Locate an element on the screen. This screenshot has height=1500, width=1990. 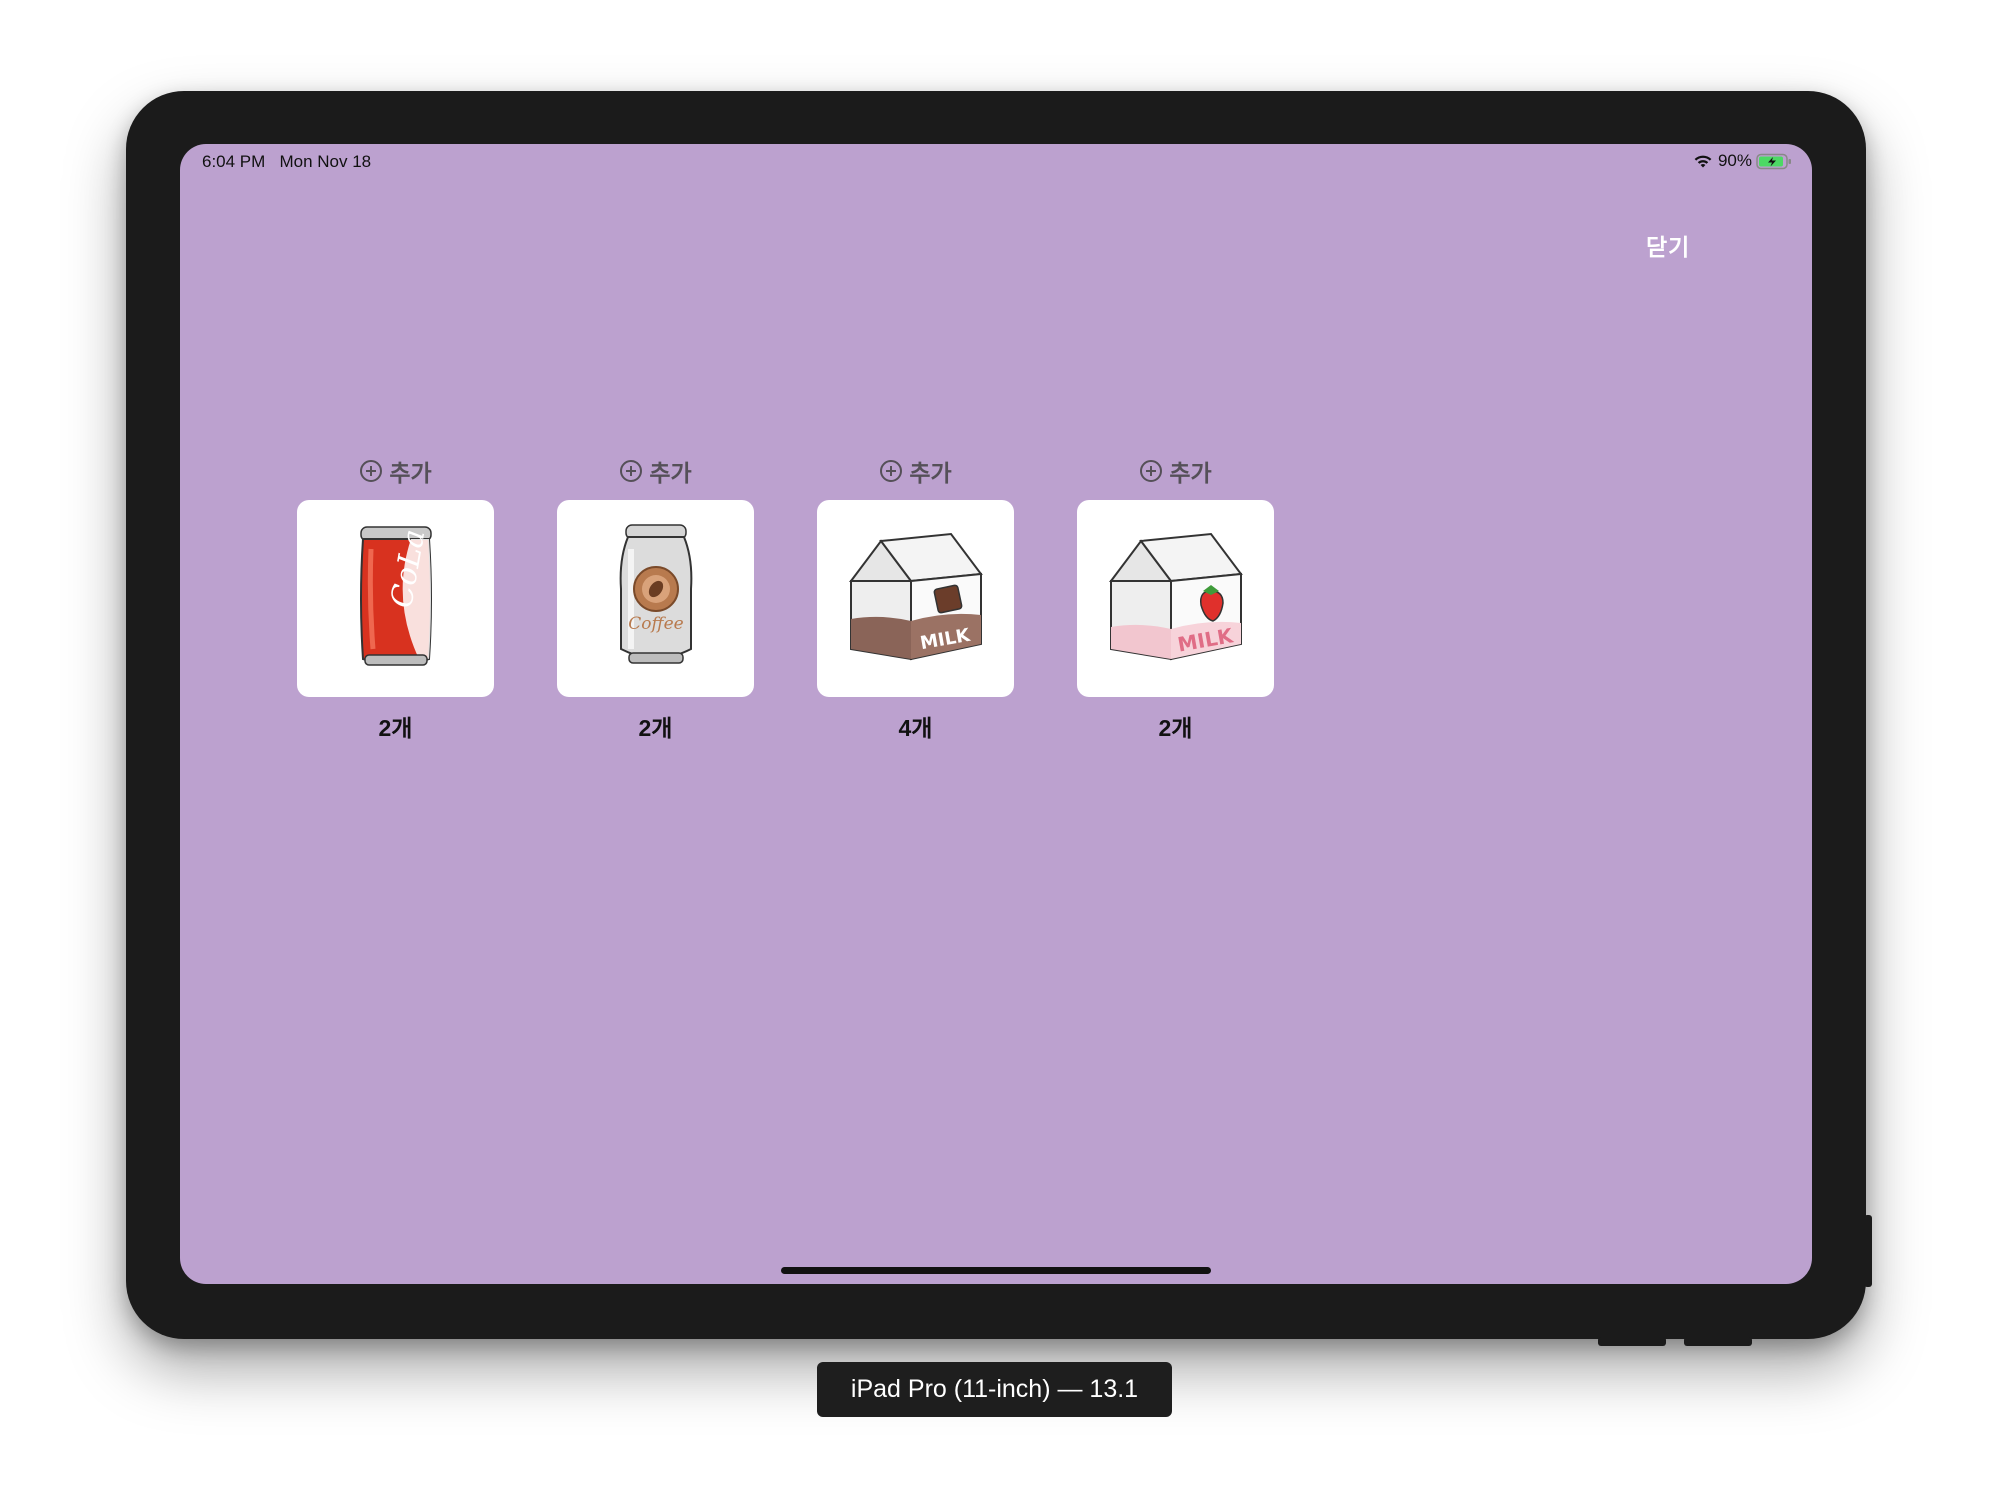
wifi-icon is located at coordinates (1703, 161).